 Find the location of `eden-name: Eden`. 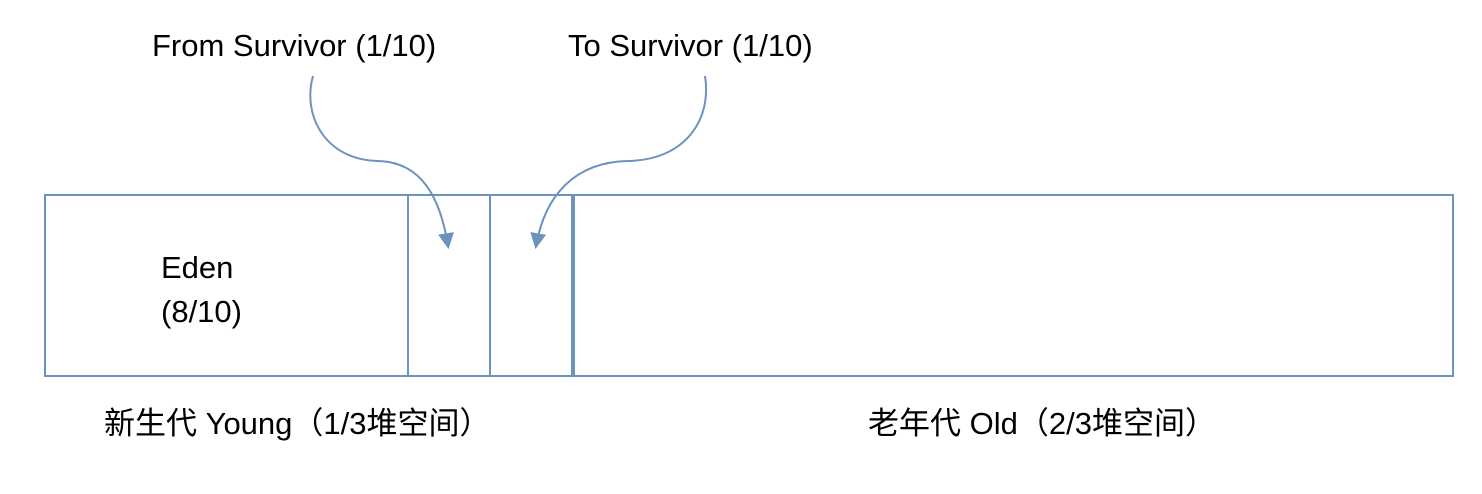

eden-name: Eden is located at coordinates (197, 267).